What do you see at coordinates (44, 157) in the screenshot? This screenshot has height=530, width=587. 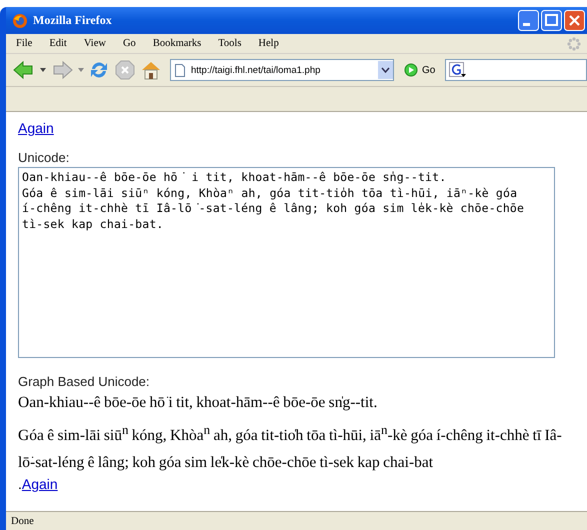 I see `section-label: Unicode:` at bounding box center [44, 157].